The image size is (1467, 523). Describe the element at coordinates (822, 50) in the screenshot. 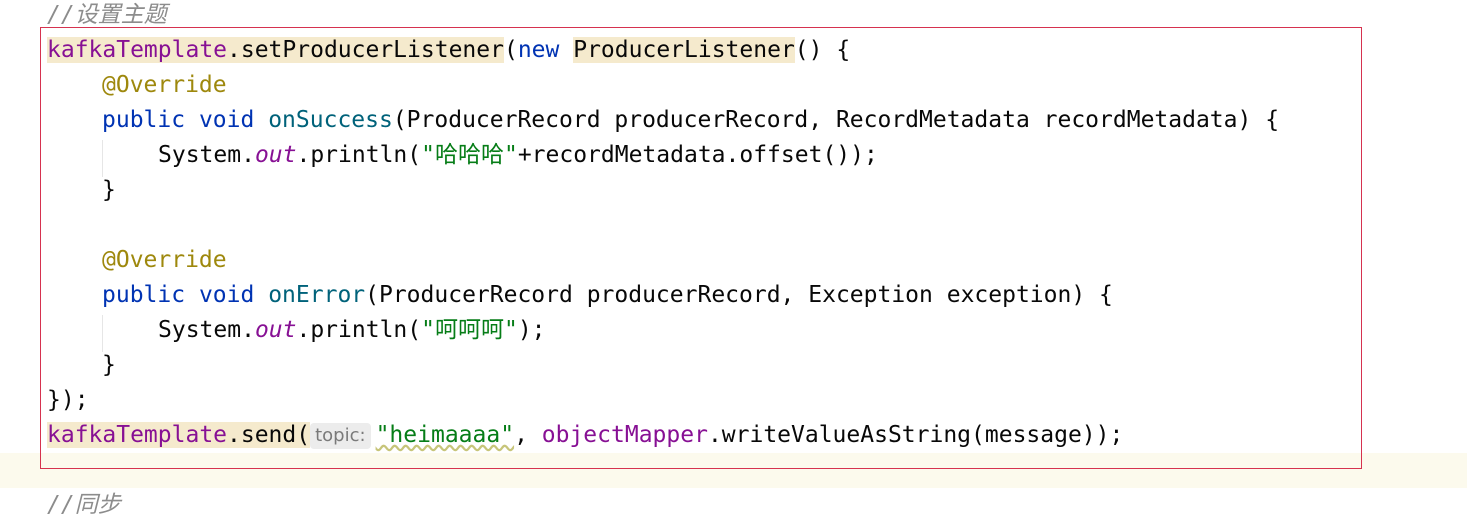

I see `code-rest: () {` at that location.